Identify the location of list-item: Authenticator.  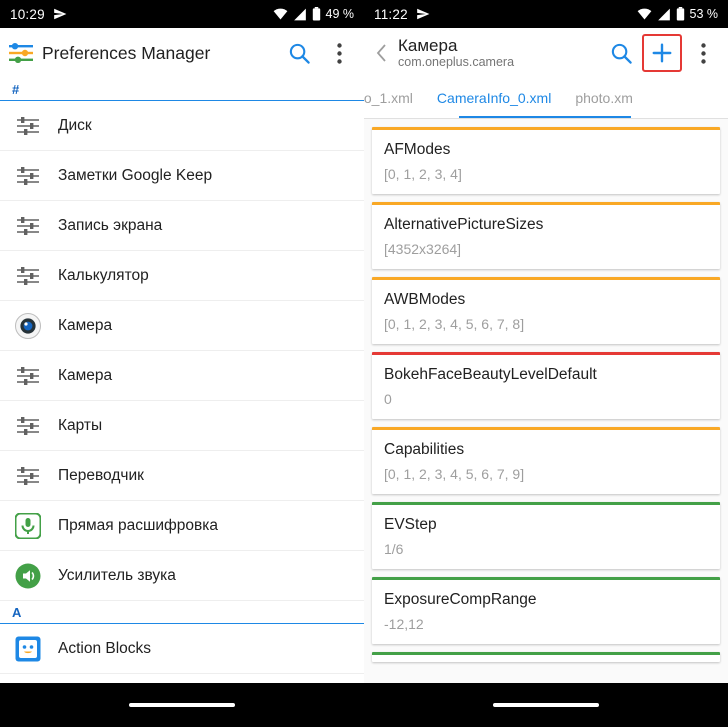
(182, 678).